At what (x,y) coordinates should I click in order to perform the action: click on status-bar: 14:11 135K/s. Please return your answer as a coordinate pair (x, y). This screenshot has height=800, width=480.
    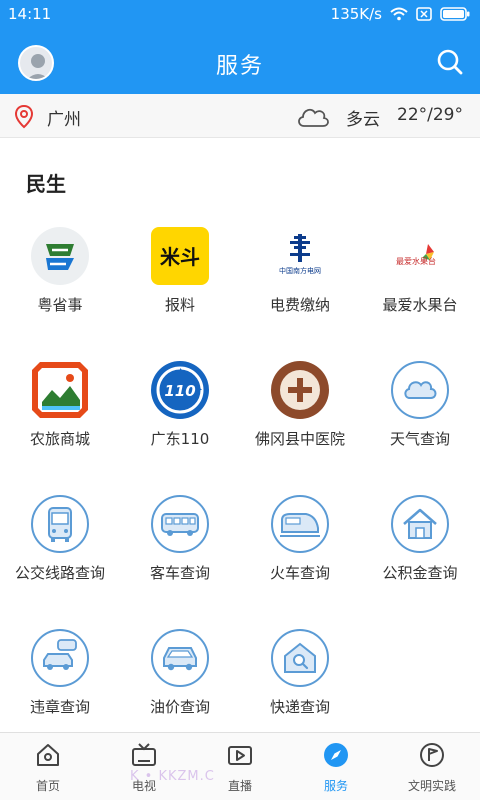
    Looking at the image, I should click on (240, 15).